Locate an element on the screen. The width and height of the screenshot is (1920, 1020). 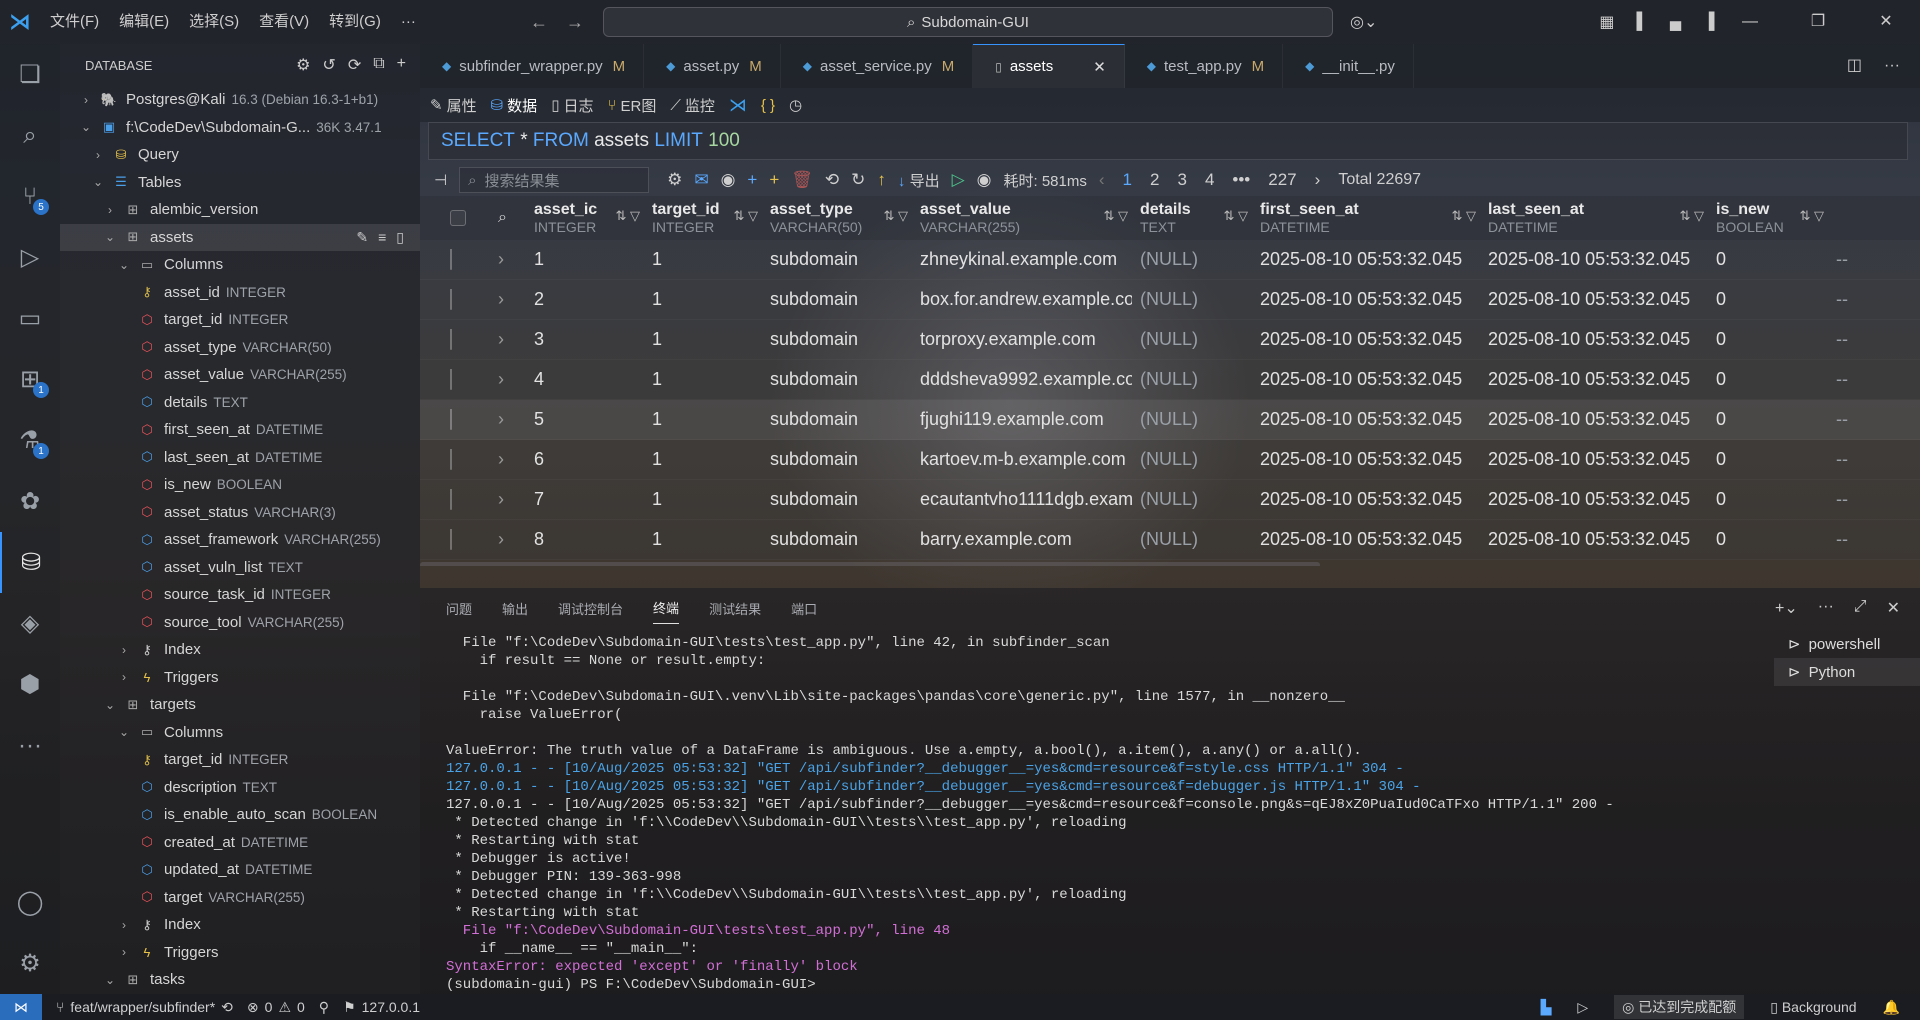
tree-column-source_tool: ⬡ source_tool VARCHAR(255) is located at coordinates (240, 623).